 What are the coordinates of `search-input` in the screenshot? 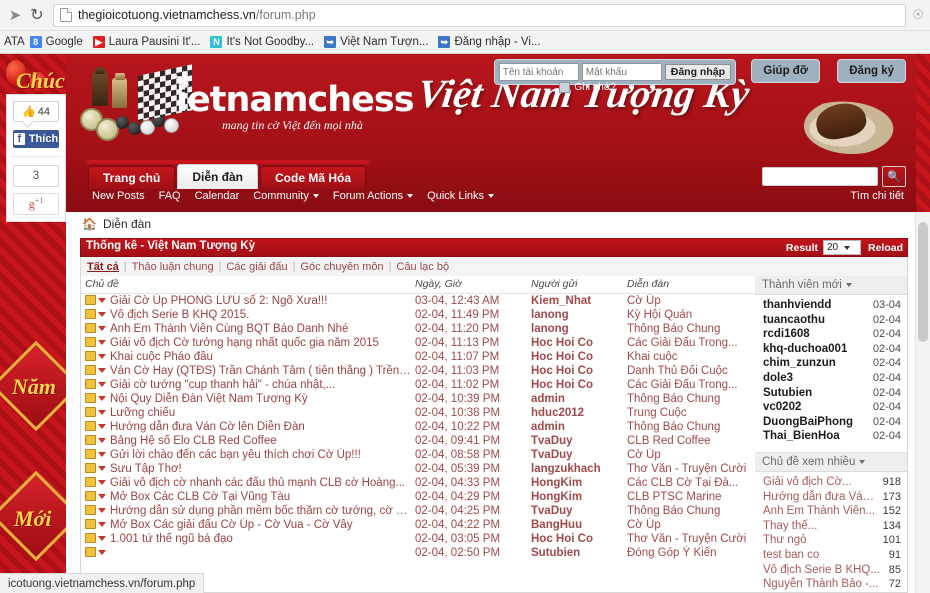 It's located at (820, 176).